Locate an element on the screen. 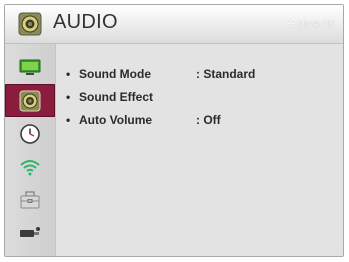 The width and height of the screenshot is (349, 262). toolbox-icon is located at coordinates (30, 199).